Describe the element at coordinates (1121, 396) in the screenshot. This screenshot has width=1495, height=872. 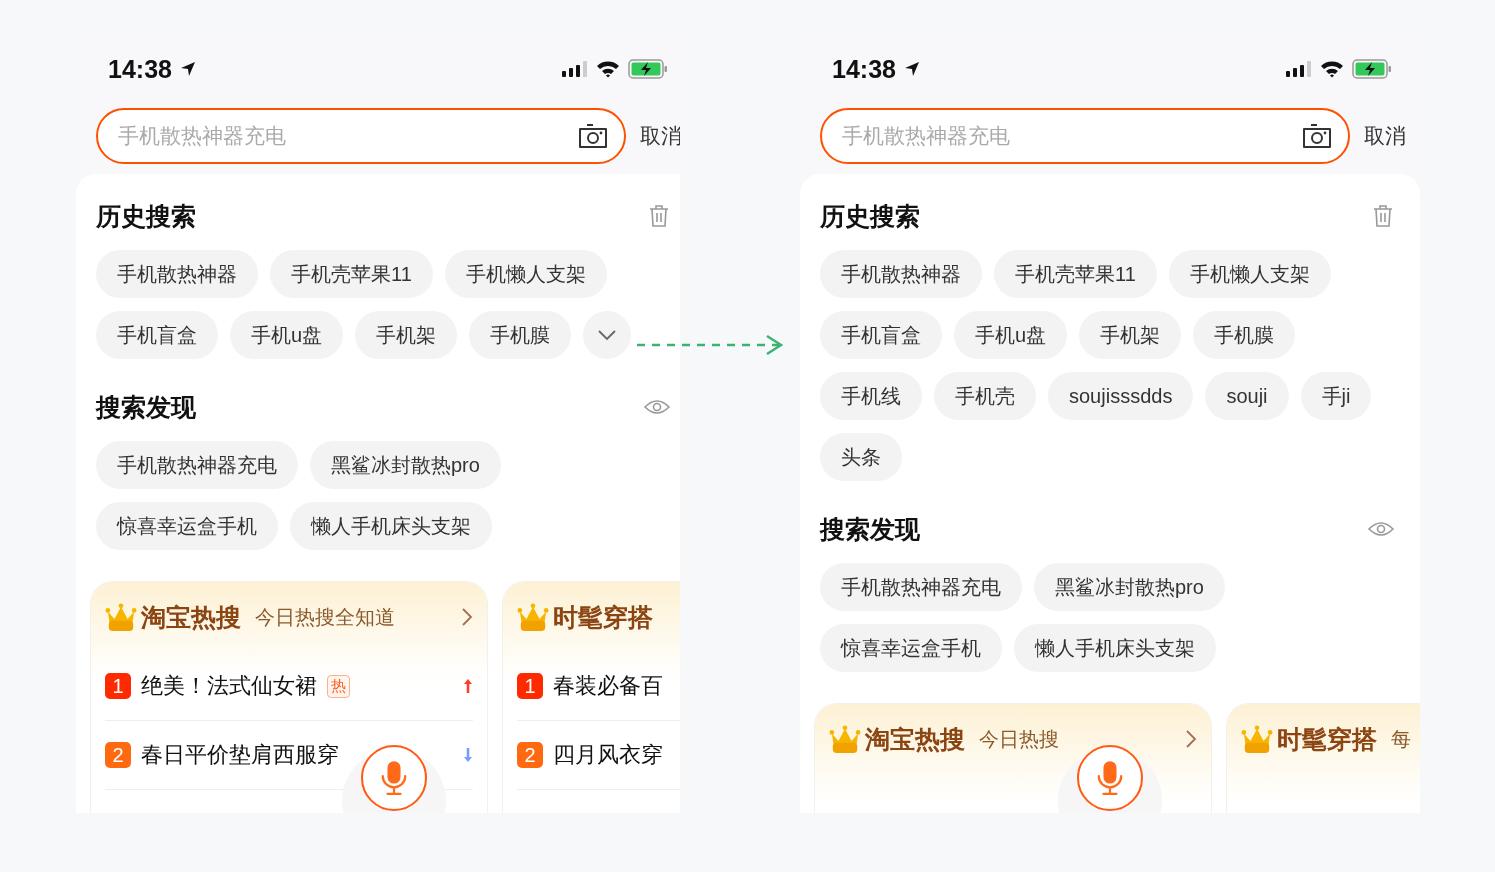
I see `history-chip: soujisssdds` at that location.